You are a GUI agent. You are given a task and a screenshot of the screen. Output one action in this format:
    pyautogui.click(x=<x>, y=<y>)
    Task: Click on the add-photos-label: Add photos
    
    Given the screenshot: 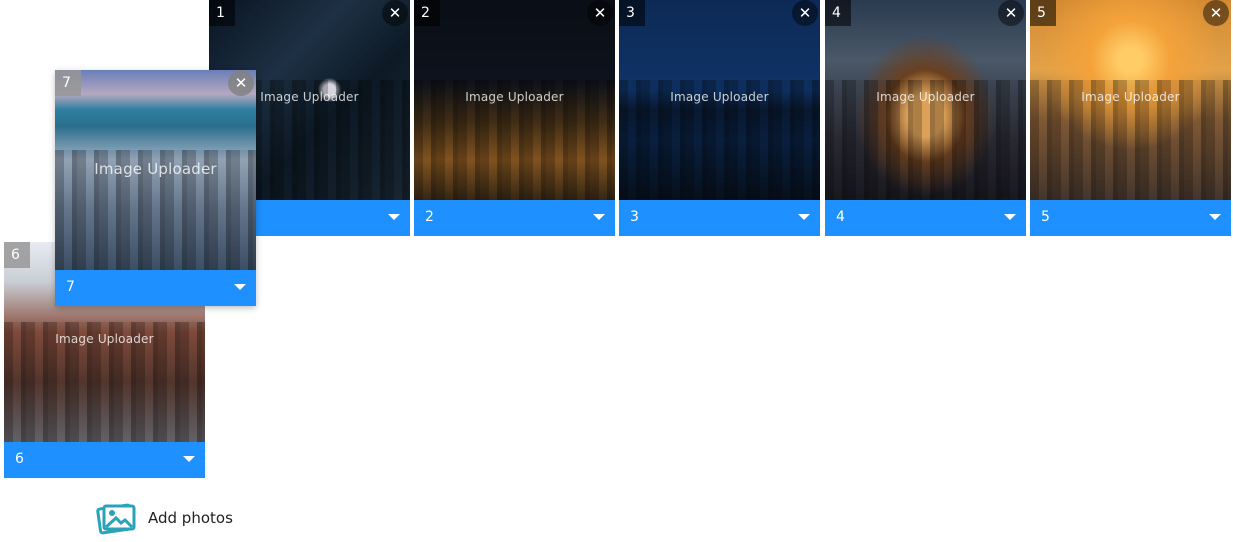 What is the action you would take?
    pyautogui.click(x=190, y=518)
    